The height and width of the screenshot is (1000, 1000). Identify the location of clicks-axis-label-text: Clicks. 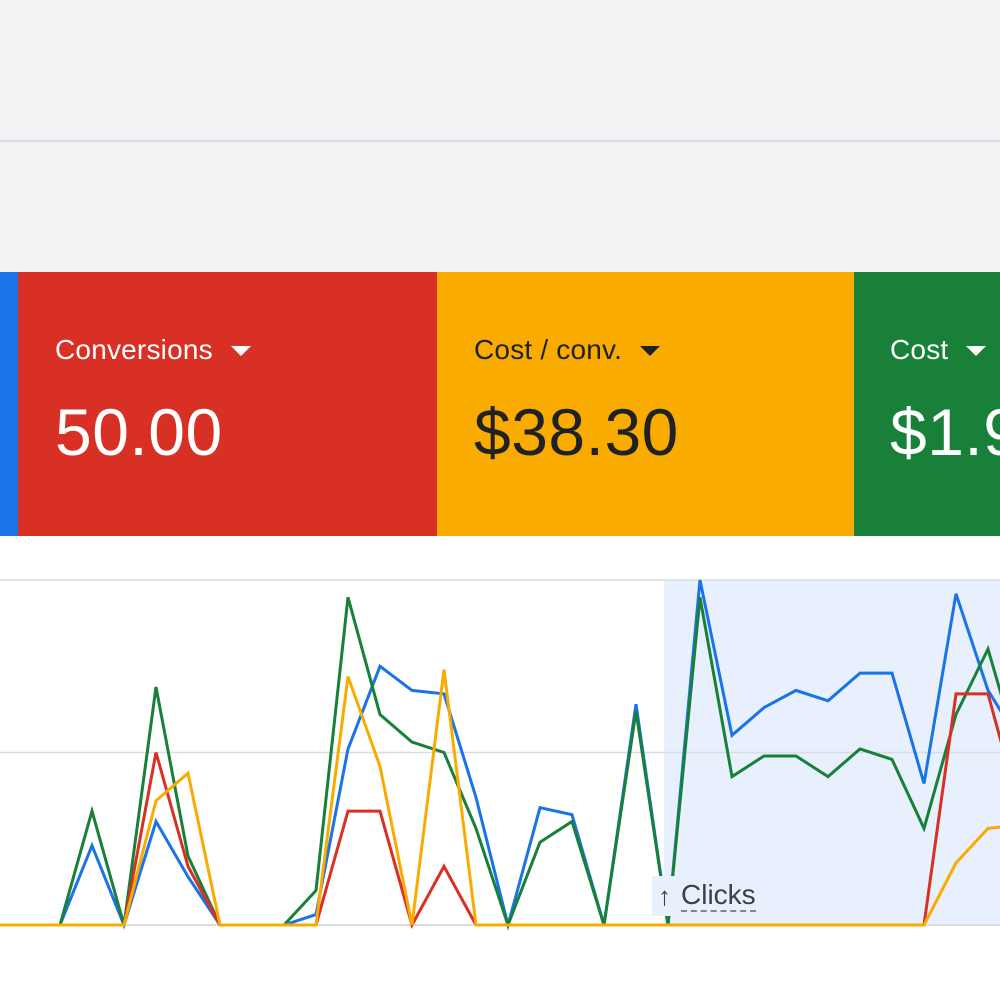
(718, 895).